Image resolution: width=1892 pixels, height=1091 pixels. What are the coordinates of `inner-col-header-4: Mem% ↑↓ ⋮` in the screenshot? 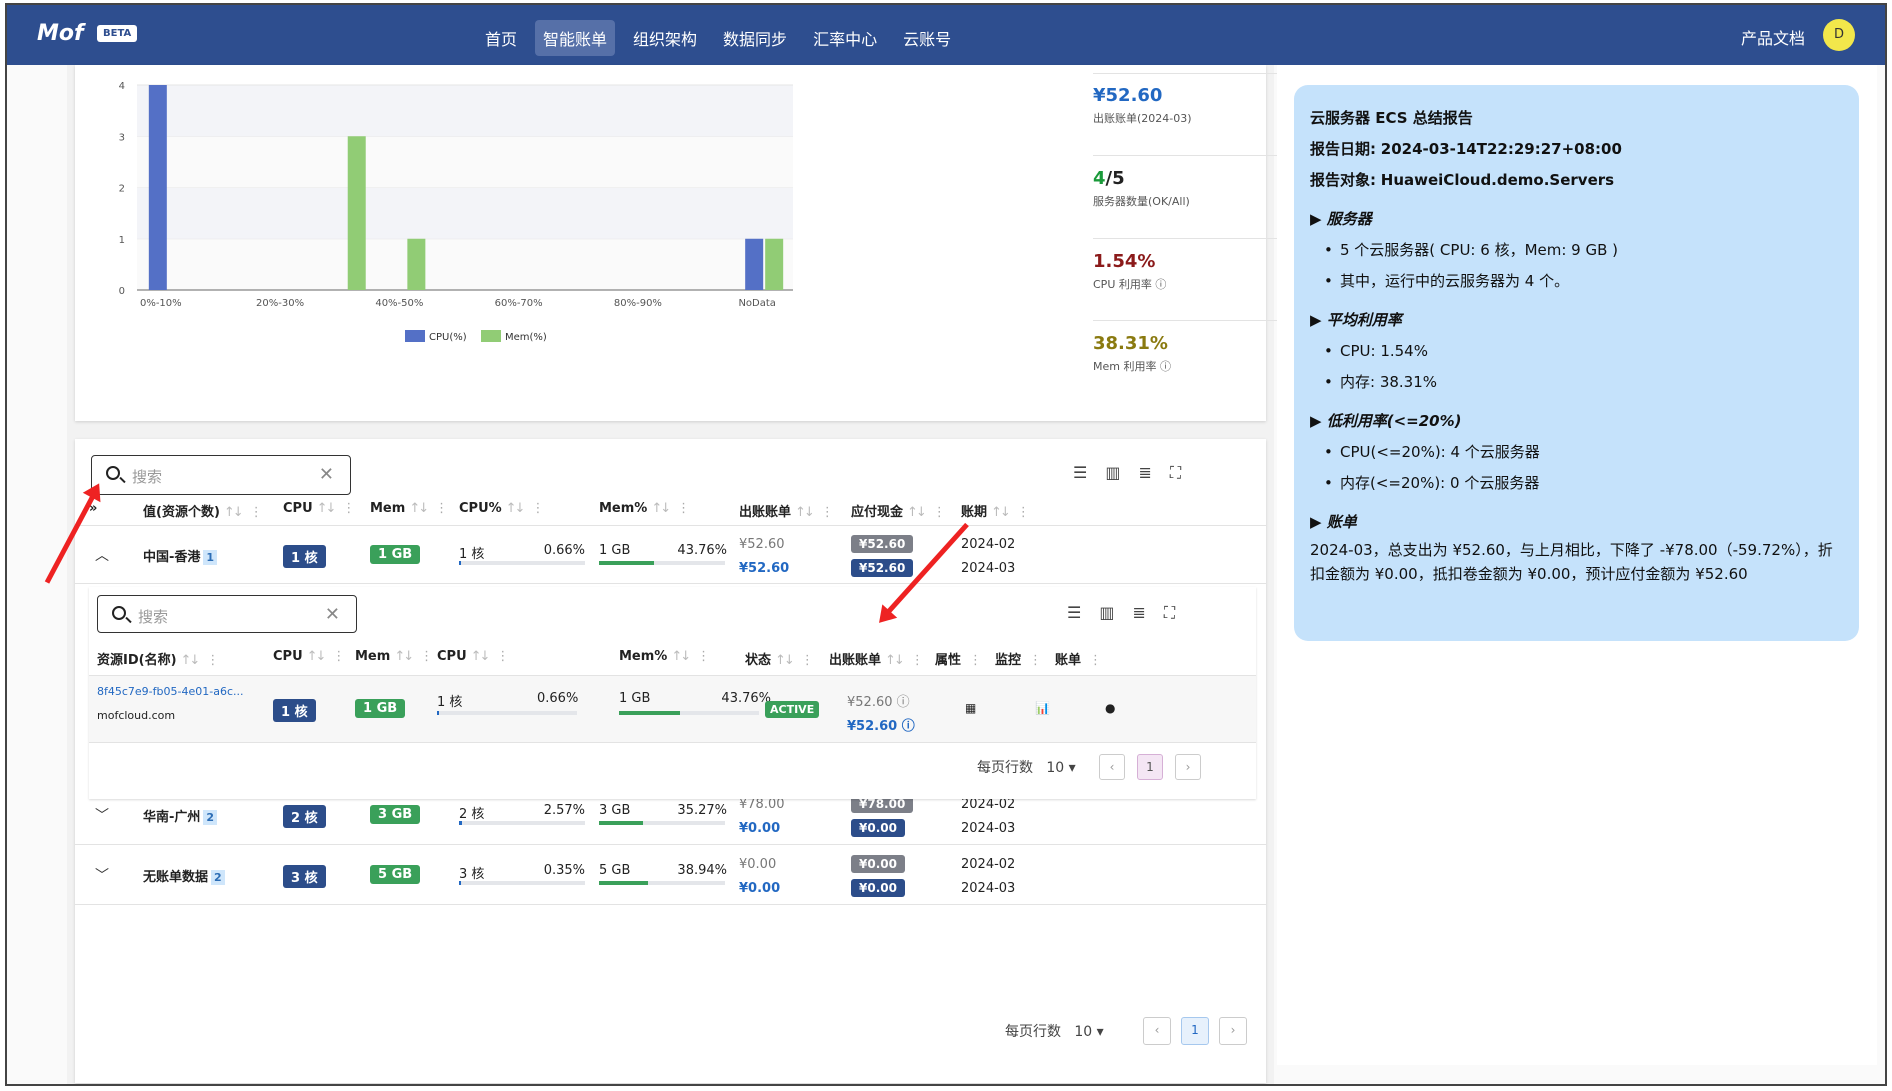 It's located at (664, 656).